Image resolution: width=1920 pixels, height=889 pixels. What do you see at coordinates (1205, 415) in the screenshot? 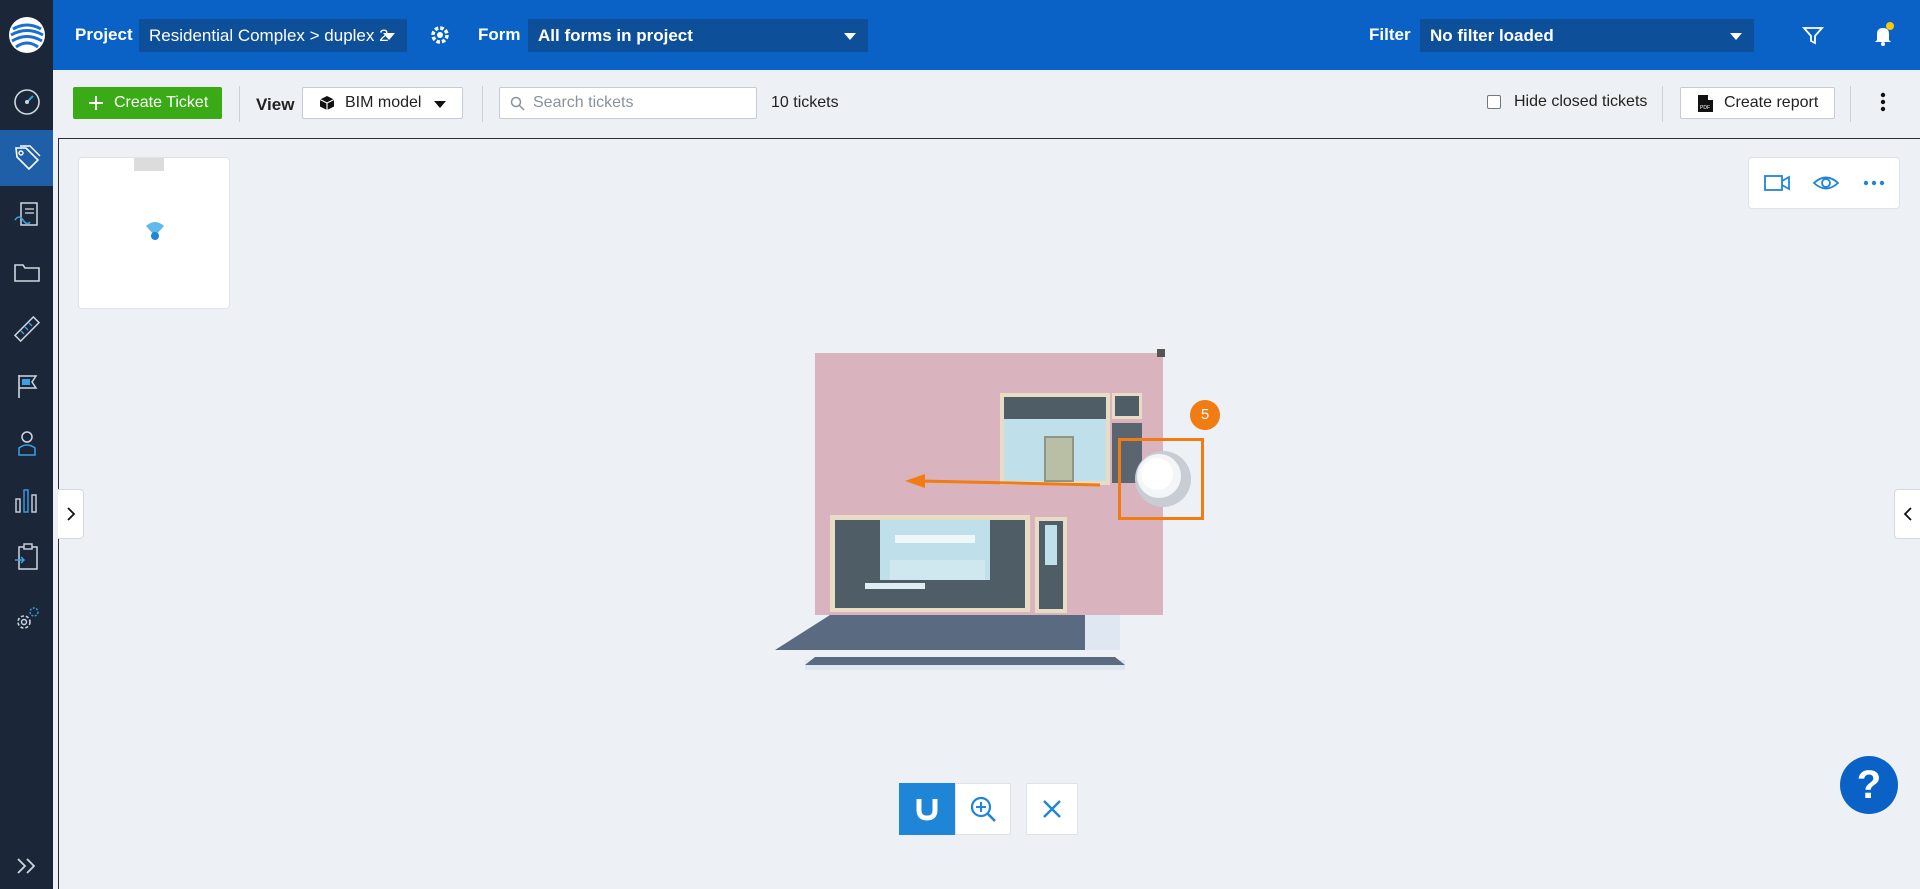
I see `ticket-pin-badge: 5` at bounding box center [1205, 415].